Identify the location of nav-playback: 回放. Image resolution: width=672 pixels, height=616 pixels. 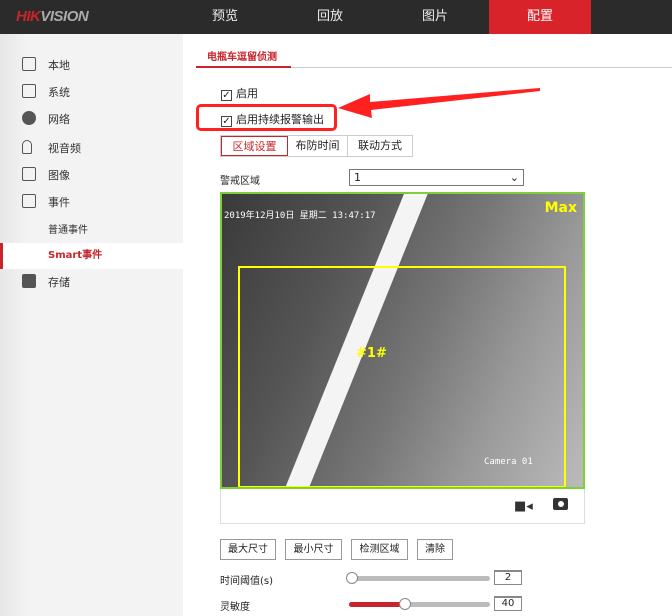
(330, 17).